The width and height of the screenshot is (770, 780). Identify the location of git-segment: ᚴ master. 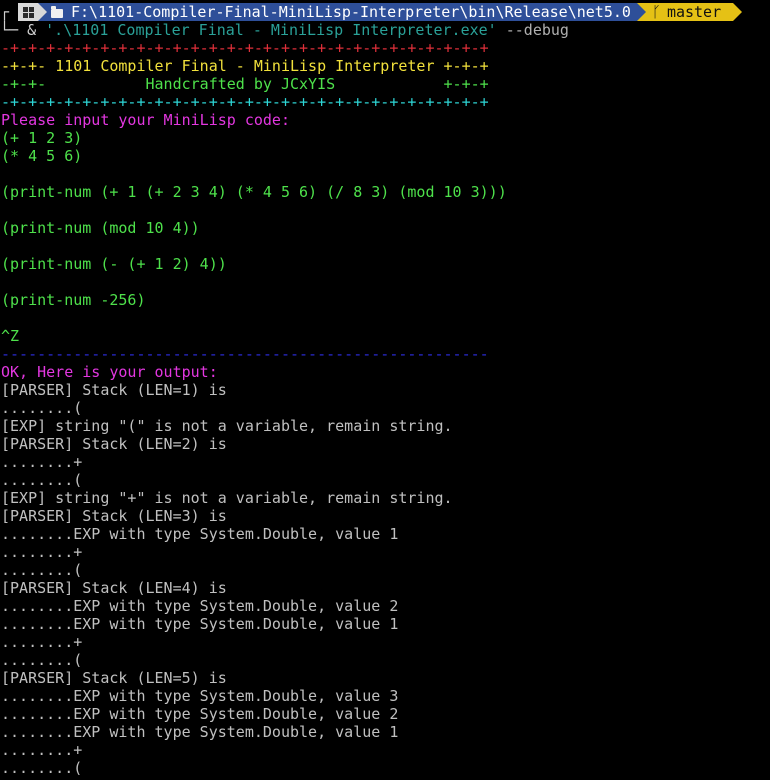
(689, 12).